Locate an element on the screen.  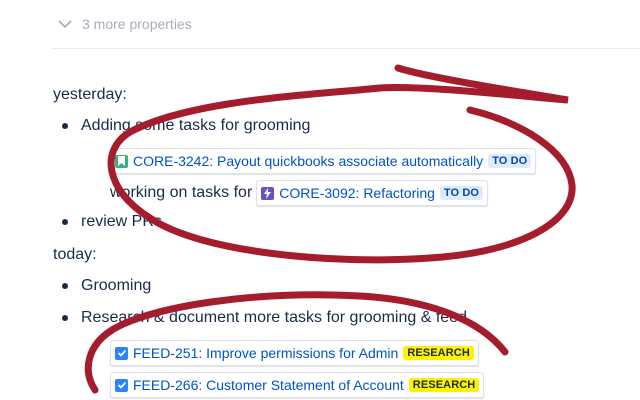
epic-icon is located at coordinates (268, 193).